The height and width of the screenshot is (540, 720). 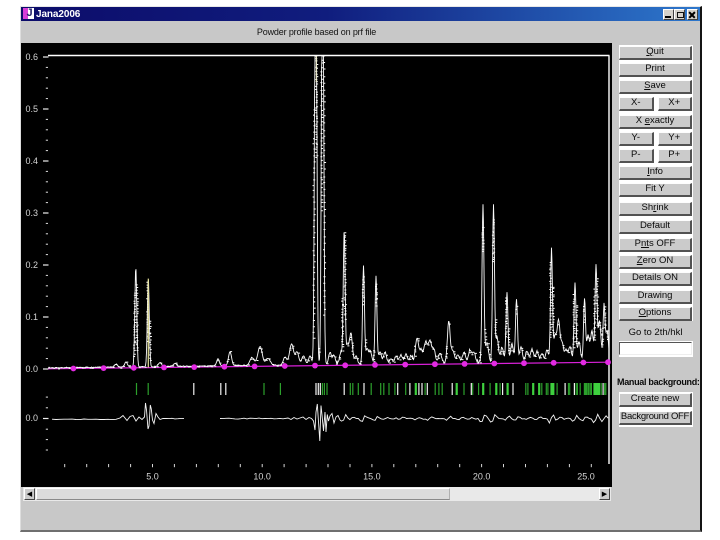 What do you see at coordinates (372, 477) in the screenshot?
I see `svg-text: 15.0` at bounding box center [372, 477].